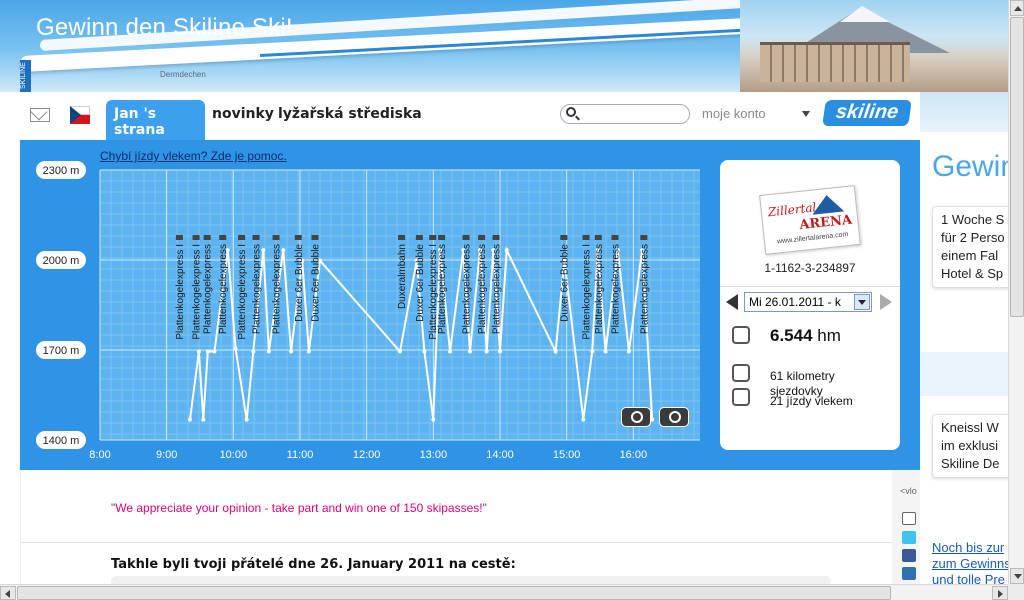 The width and height of the screenshot is (1024, 600). I want to click on vertical-scrollbar, so click(1016, 292).